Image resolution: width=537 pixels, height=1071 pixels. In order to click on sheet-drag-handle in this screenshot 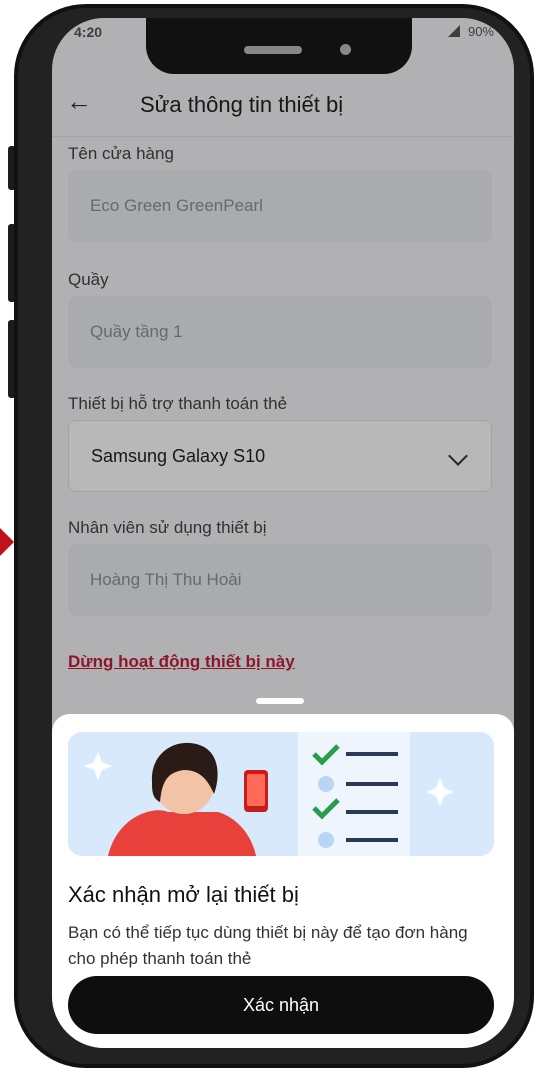, I will do `click(280, 701)`.